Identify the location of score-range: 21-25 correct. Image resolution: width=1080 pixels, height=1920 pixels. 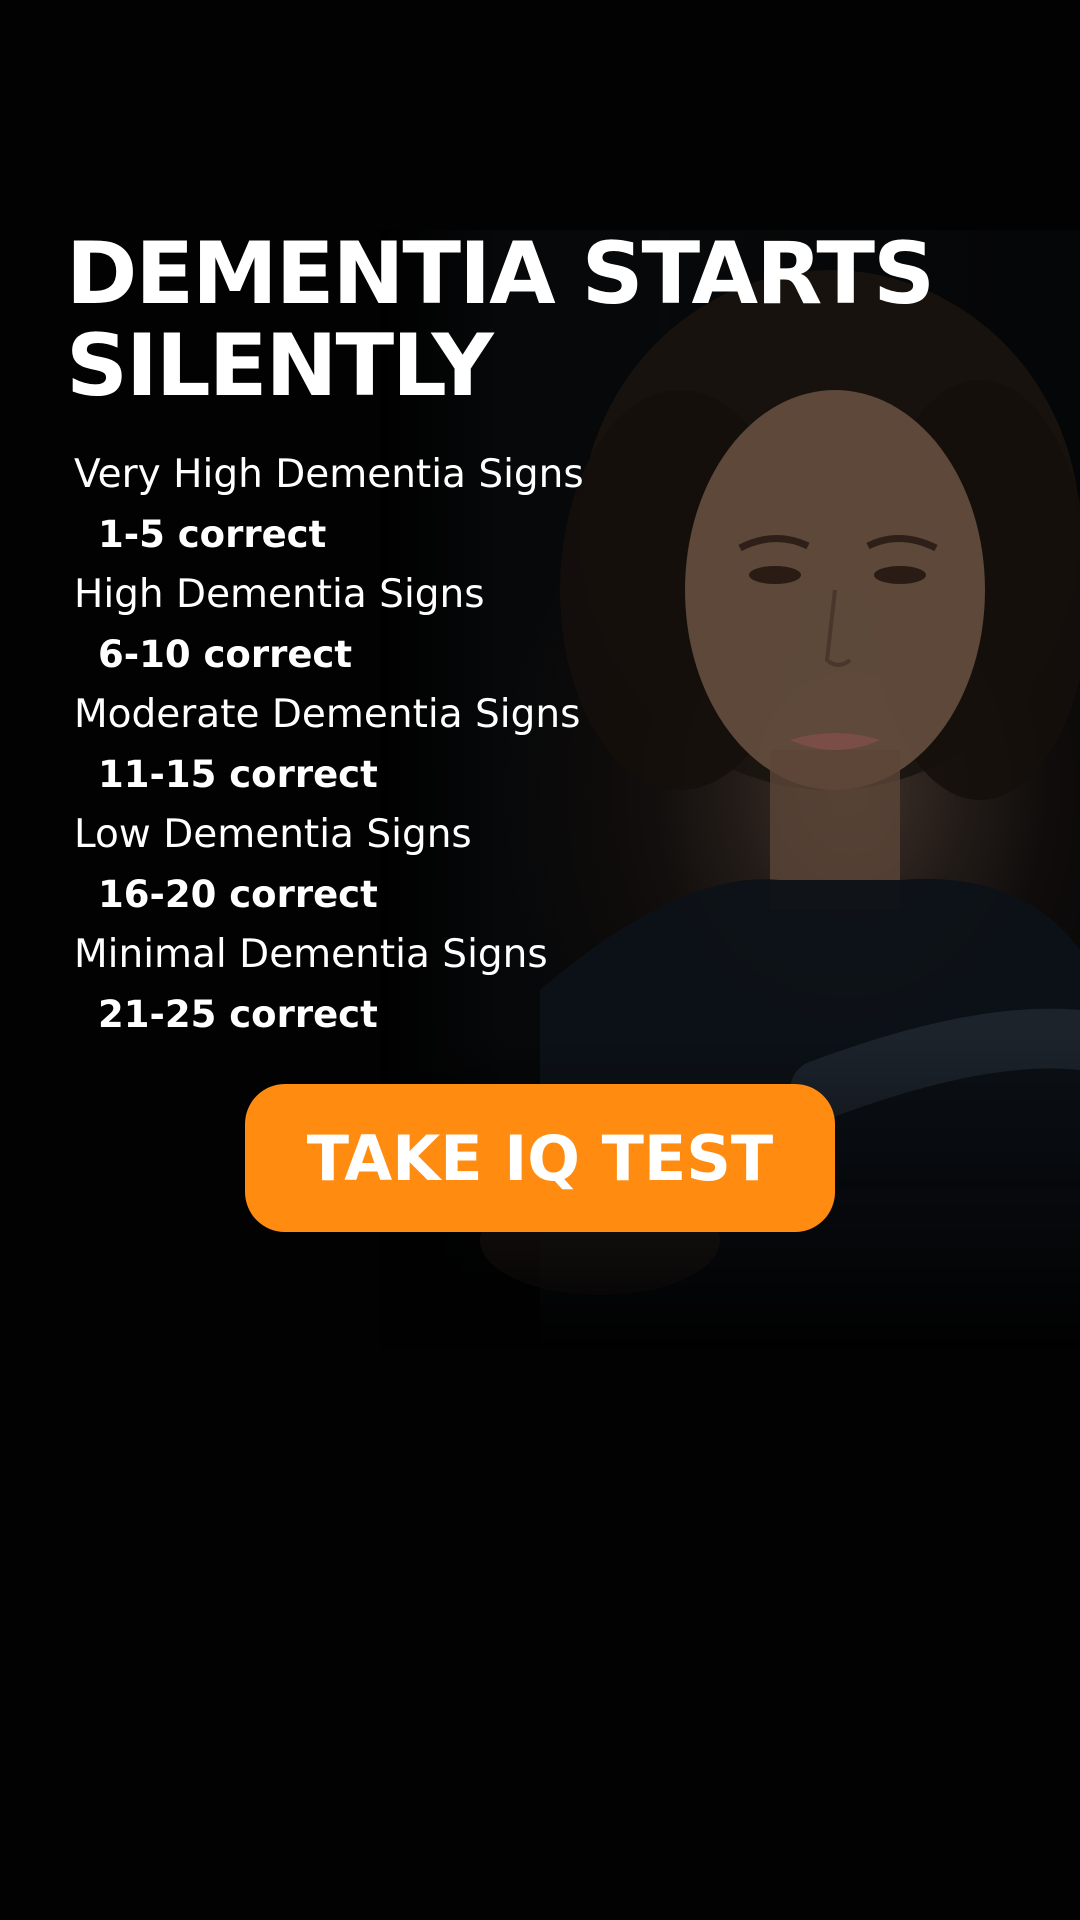
(238, 1014).